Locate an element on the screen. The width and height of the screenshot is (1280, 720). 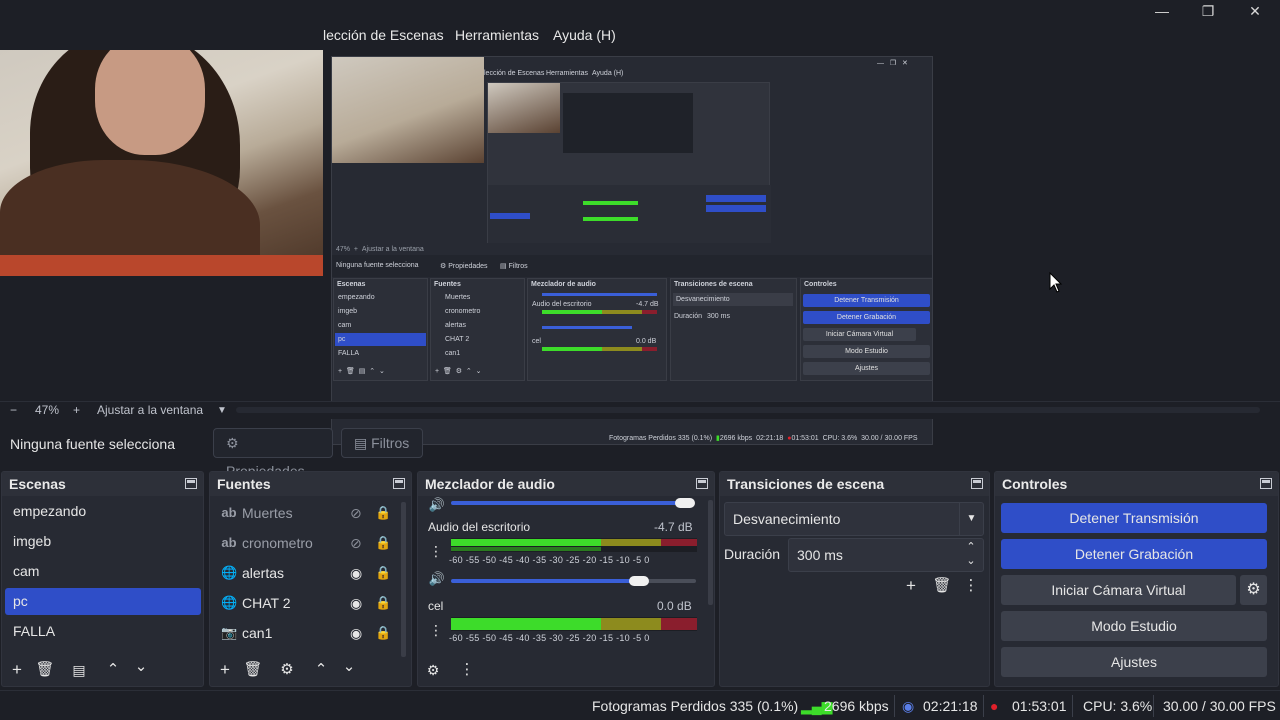
scene-item-imgeb: imgeb is located at coordinates (103, 541).